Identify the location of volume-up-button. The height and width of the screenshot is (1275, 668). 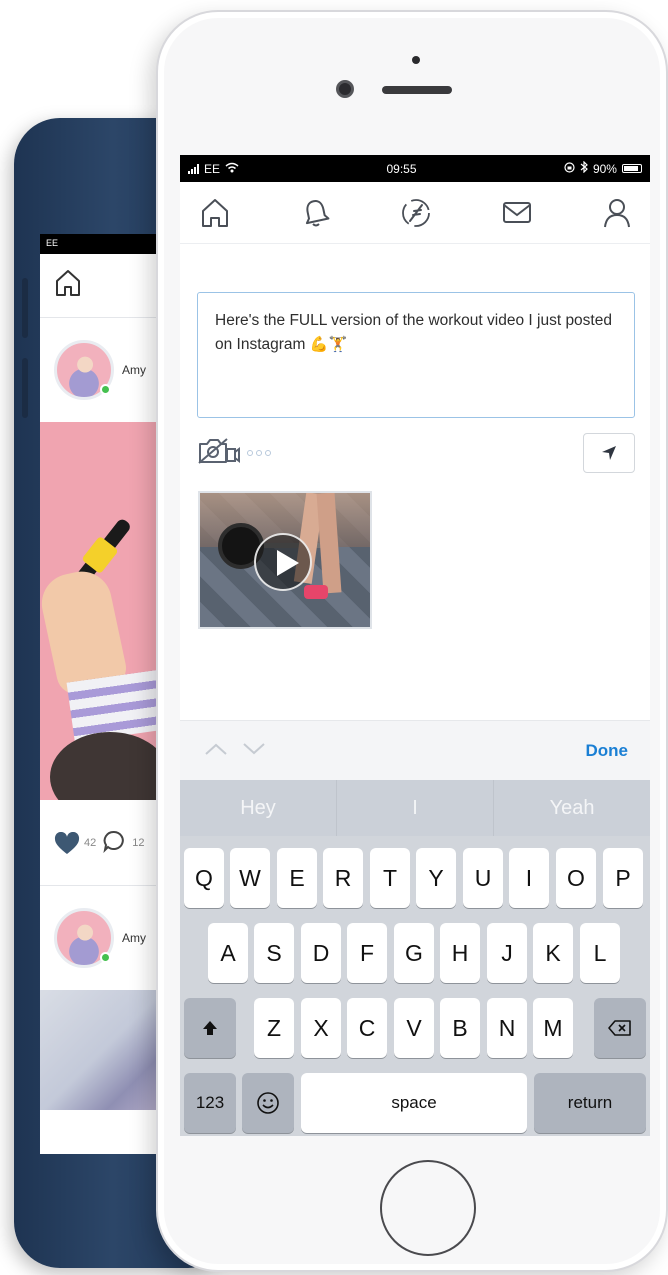
(25, 308).